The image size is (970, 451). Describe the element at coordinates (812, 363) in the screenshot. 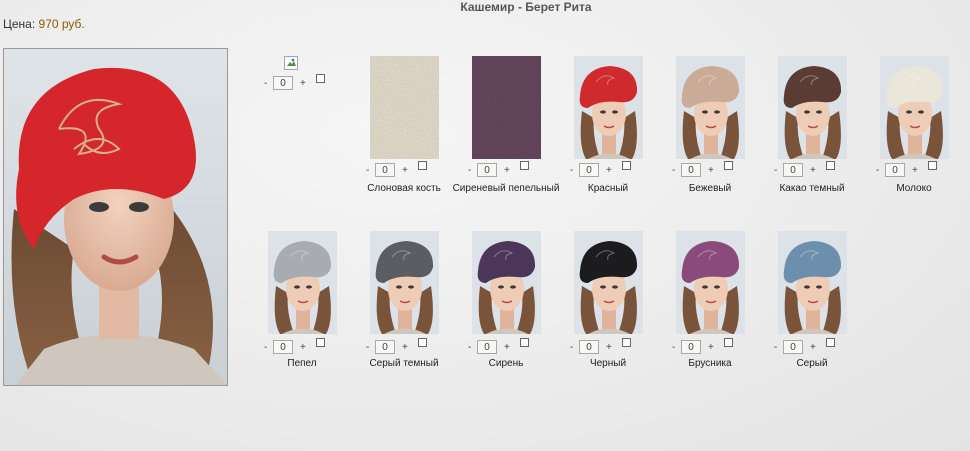

I see `color-name-label: Серый` at that location.